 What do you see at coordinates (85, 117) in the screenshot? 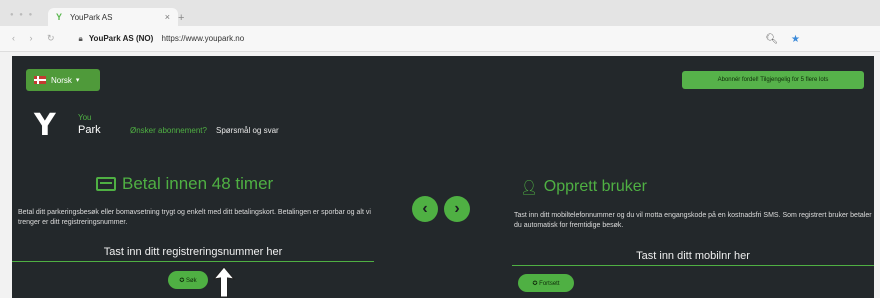
I see `logo-you-text: You` at bounding box center [85, 117].